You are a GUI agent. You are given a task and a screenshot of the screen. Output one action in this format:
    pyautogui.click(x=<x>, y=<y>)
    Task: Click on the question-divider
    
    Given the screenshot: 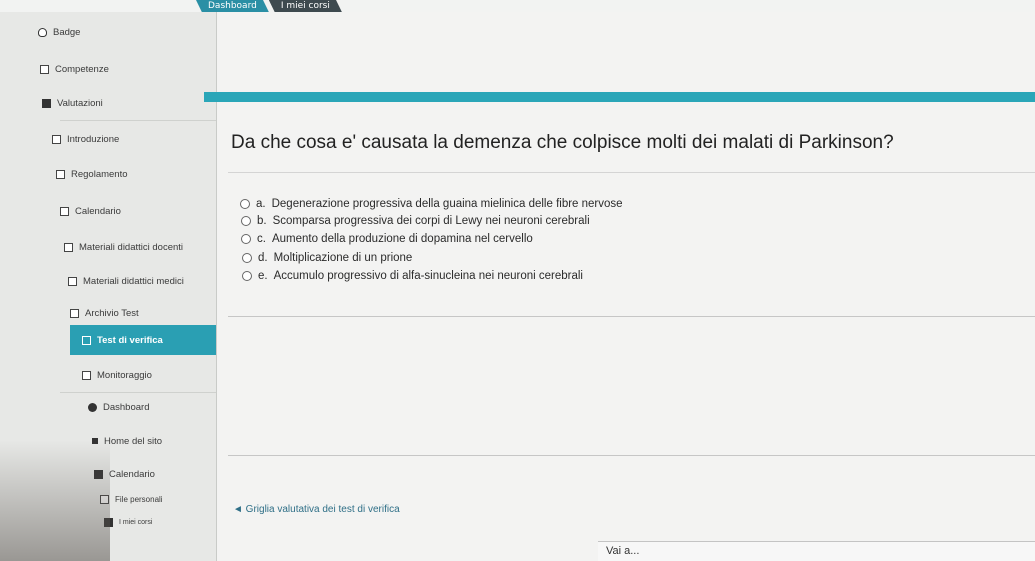 What is the action you would take?
    pyautogui.click(x=631, y=172)
    